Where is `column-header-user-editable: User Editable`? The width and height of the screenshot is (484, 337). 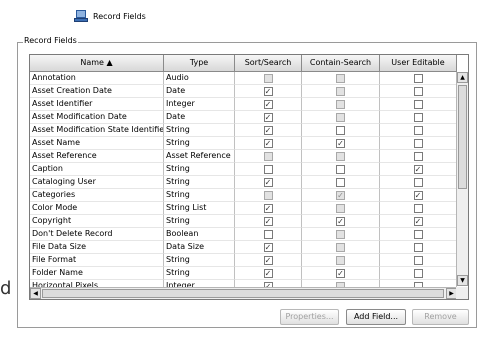 column-header-user-editable: User Editable is located at coordinates (418, 63).